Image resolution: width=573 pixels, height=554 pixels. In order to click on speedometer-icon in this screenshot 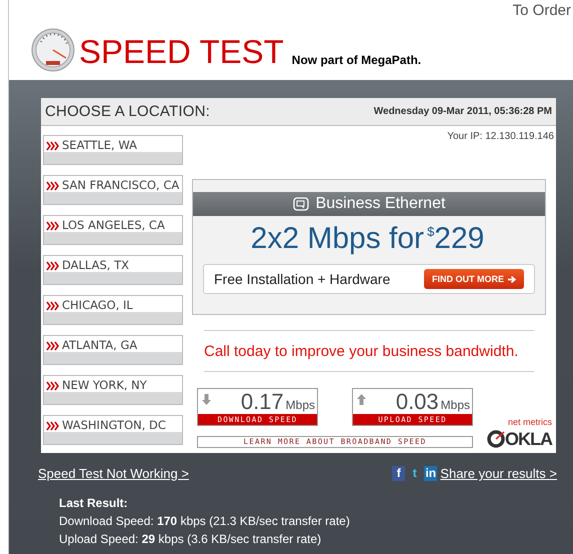, I will do `click(53, 50)`.